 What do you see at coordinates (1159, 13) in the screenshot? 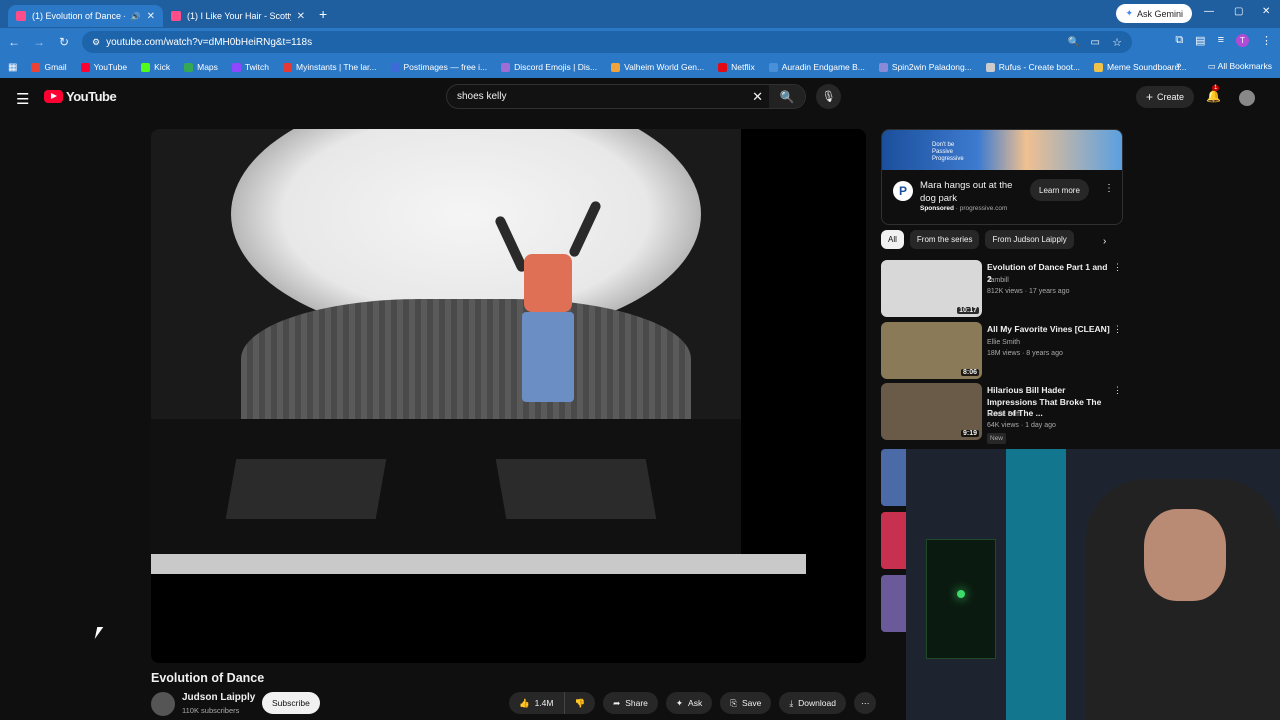
I see `ask-gemini-label: Ask Gemini` at bounding box center [1159, 13].